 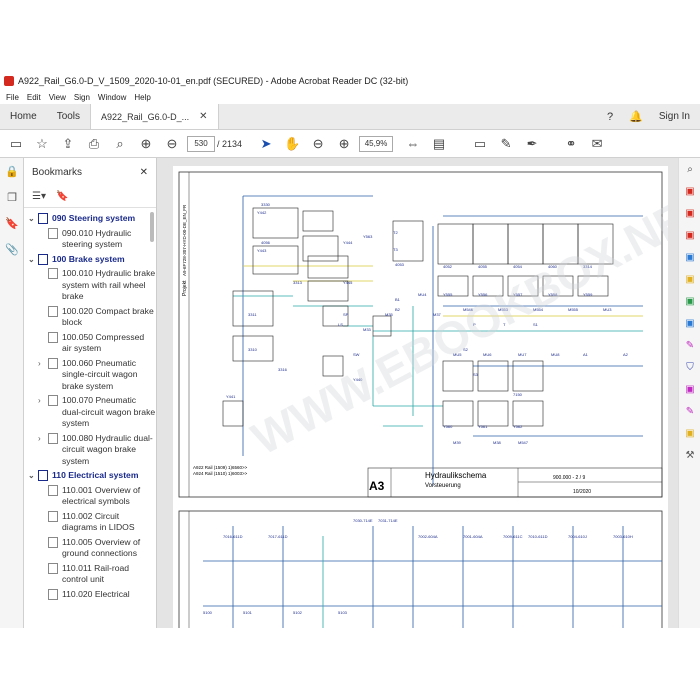 I want to click on lock-icon: 🔒, so click(x=12, y=171).